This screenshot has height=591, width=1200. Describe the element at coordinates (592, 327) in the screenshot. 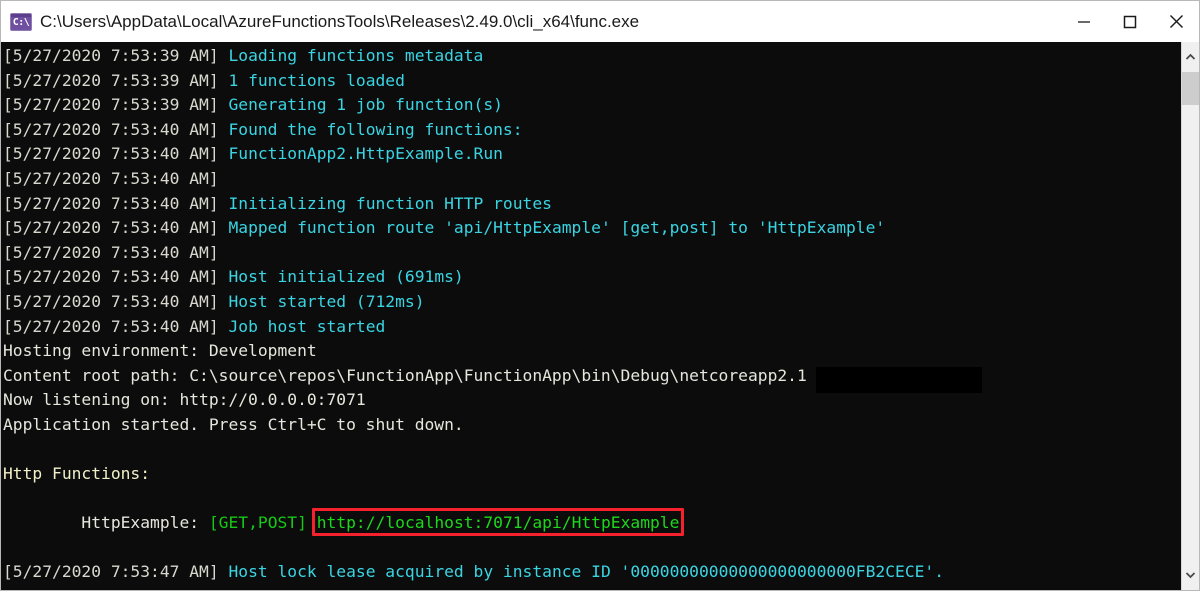

I see `log-line: [5/27/2020 7:53:40 AM] Job host started` at that location.